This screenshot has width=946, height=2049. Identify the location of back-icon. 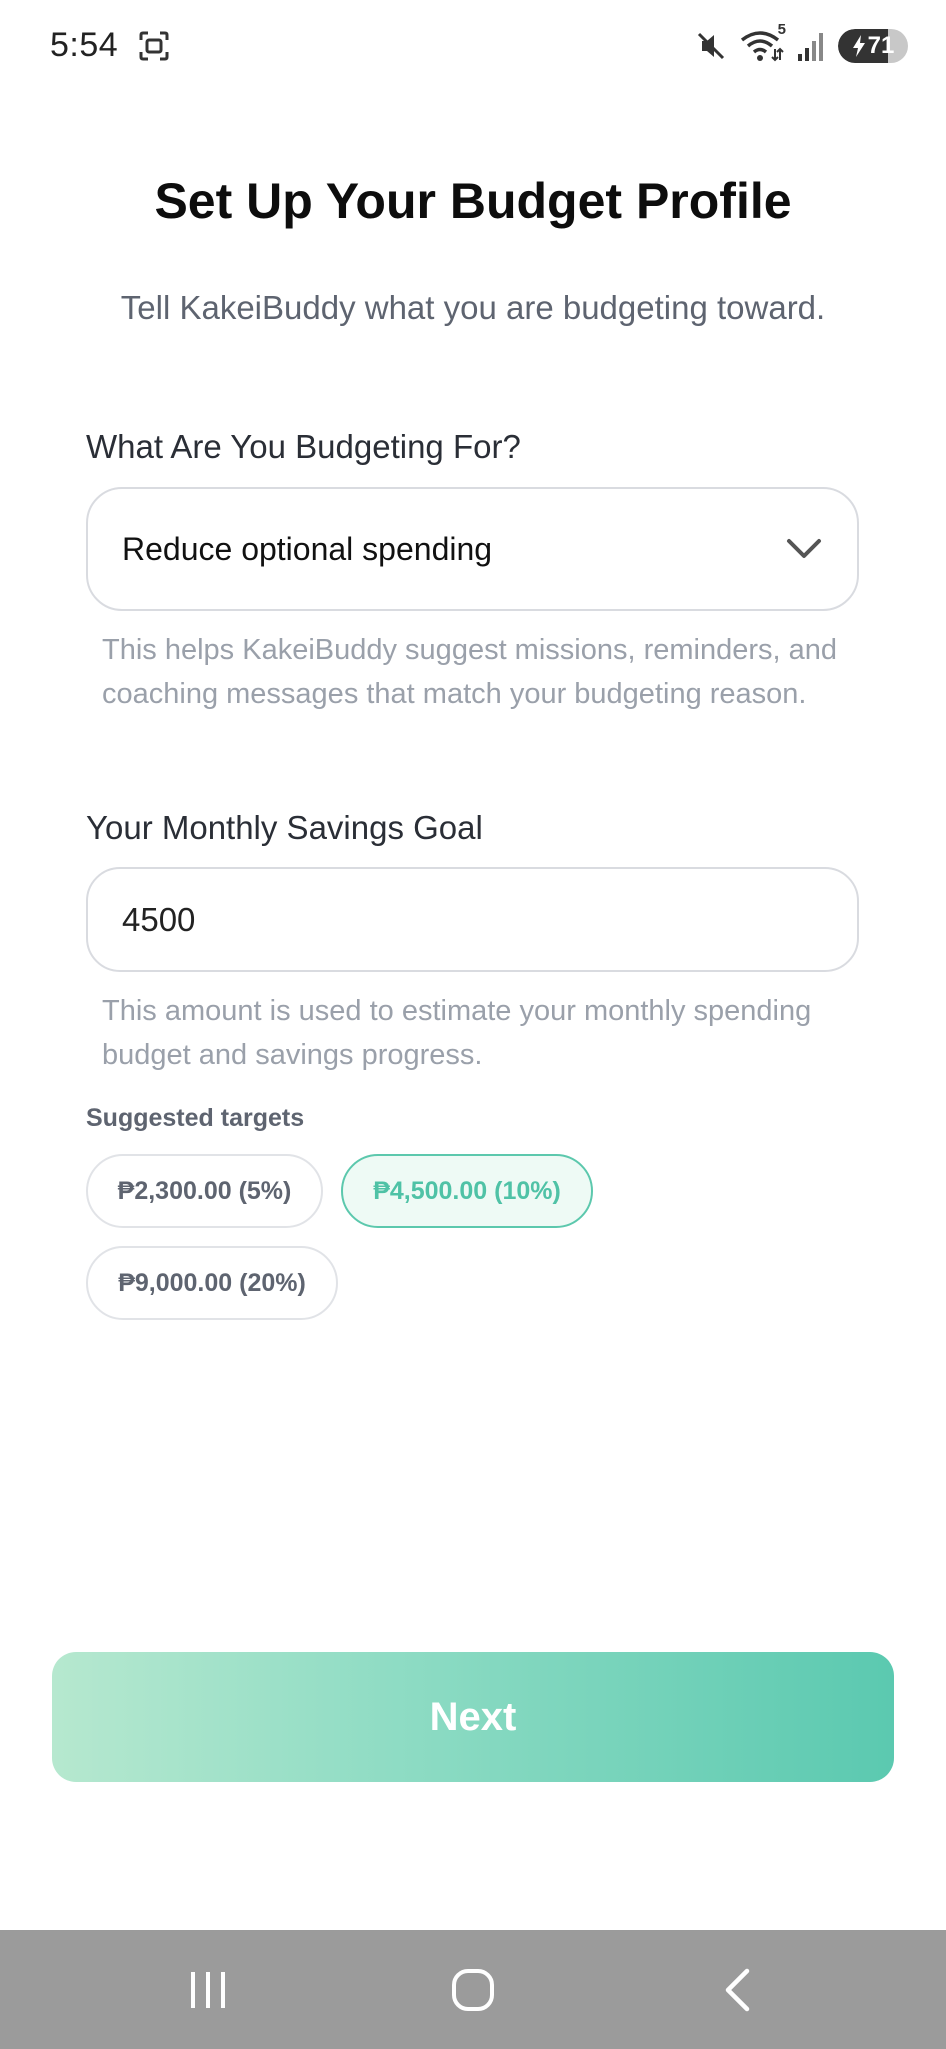
(737, 1989).